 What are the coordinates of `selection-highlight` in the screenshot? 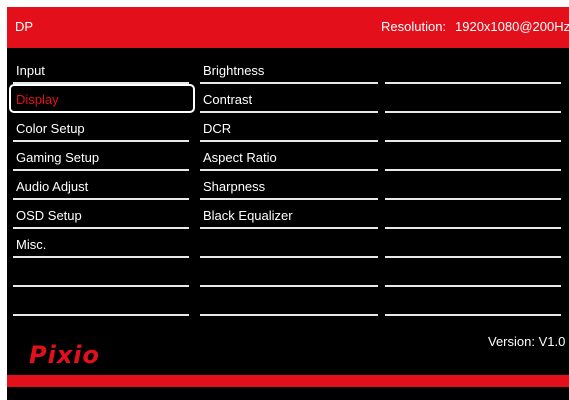 It's located at (102, 98).